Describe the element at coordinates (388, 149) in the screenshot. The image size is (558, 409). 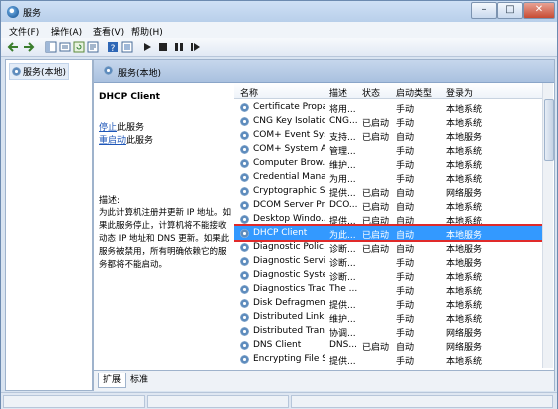
I see `service-row: COM+ System A...管理...手动本地系统` at that location.